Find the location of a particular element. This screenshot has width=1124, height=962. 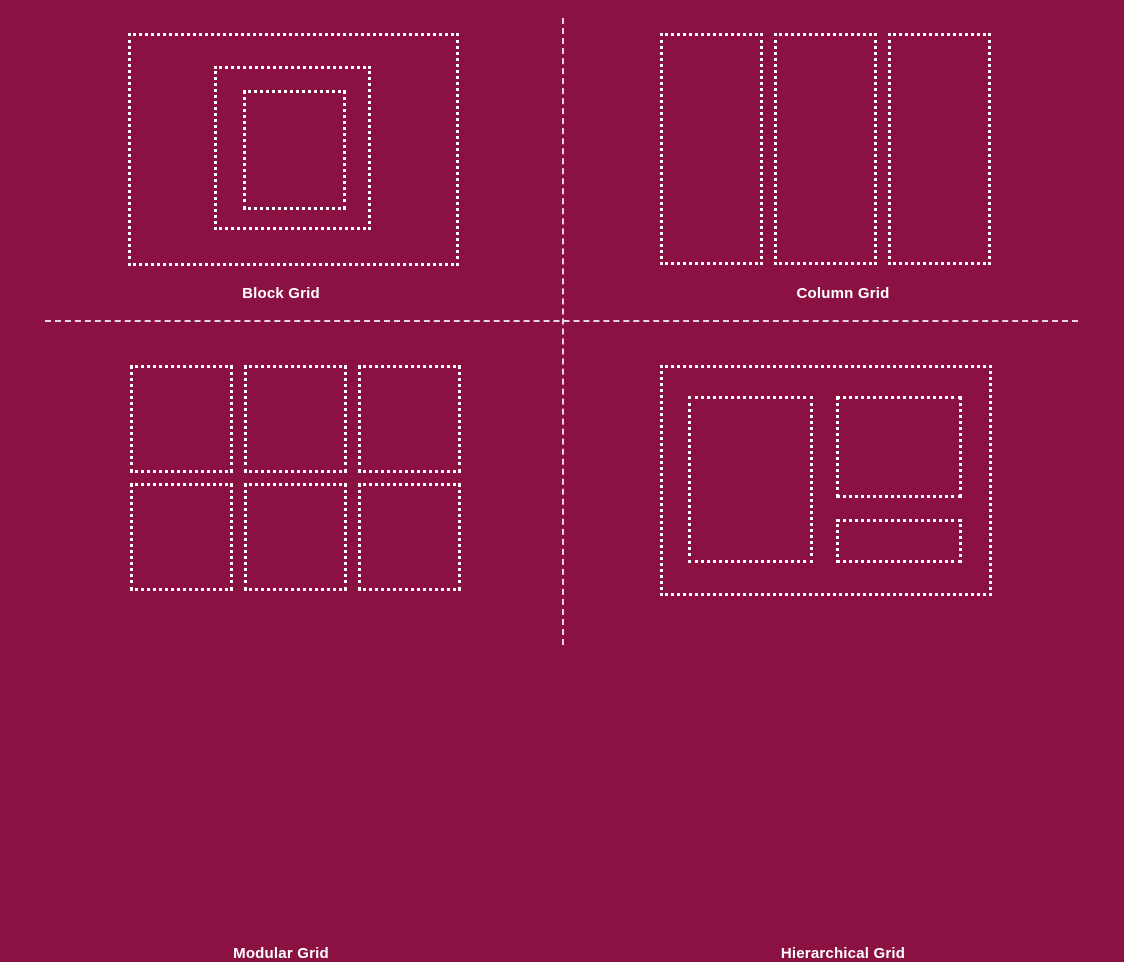

modular-grid-module-r1c1 is located at coordinates (181, 419).